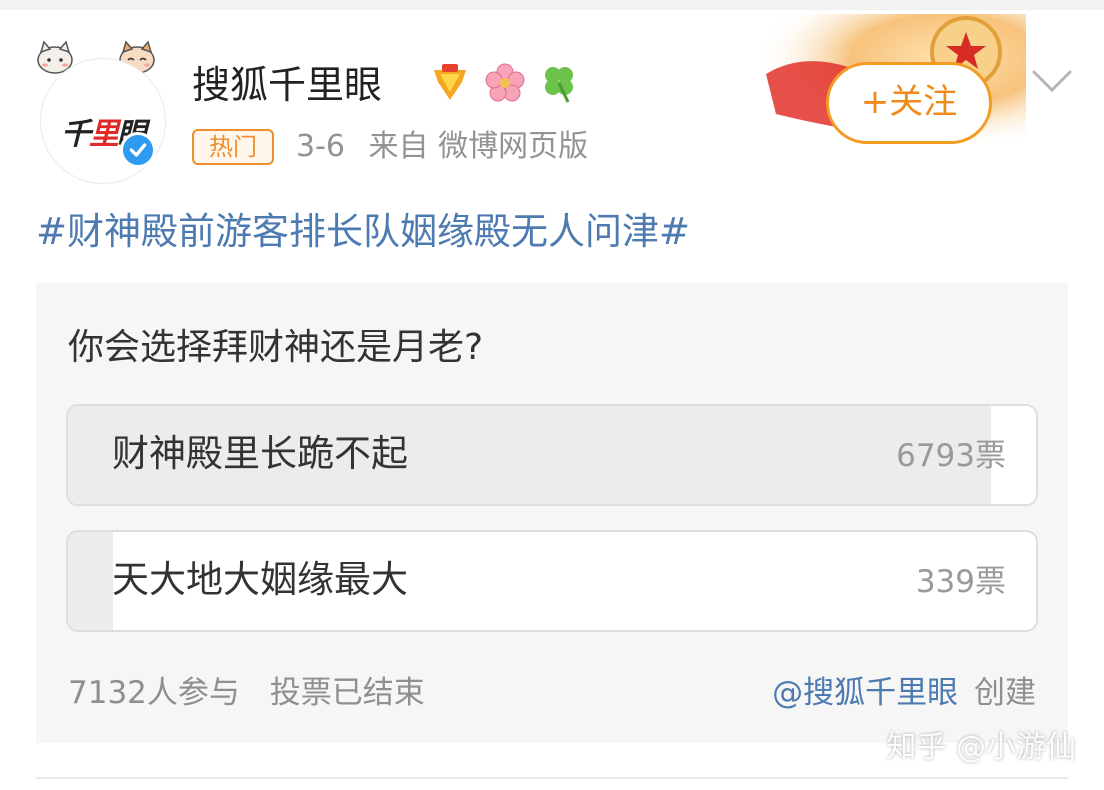  Describe the element at coordinates (909, 103) in the screenshot. I see `follow-button: +关注` at that location.